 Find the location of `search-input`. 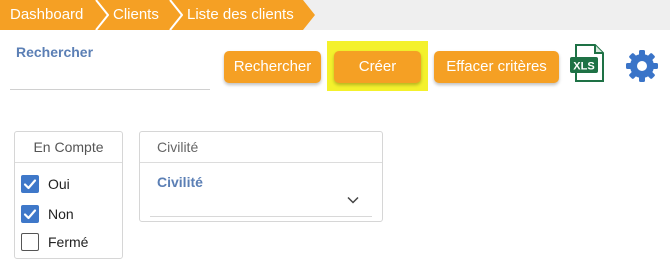

search-input is located at coordinates (110, 76).